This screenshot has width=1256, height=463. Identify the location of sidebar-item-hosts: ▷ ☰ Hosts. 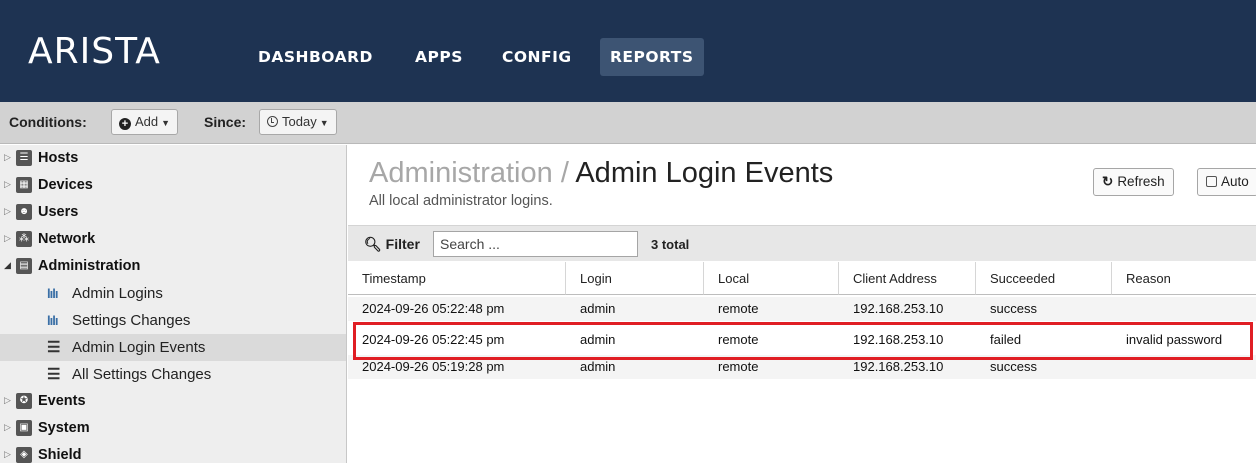
(173, 158).